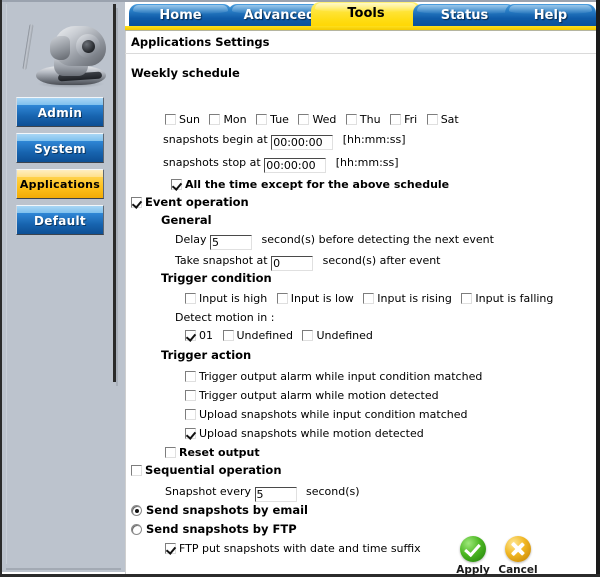  I want to click on checkbox-wed, so click(304, 119).